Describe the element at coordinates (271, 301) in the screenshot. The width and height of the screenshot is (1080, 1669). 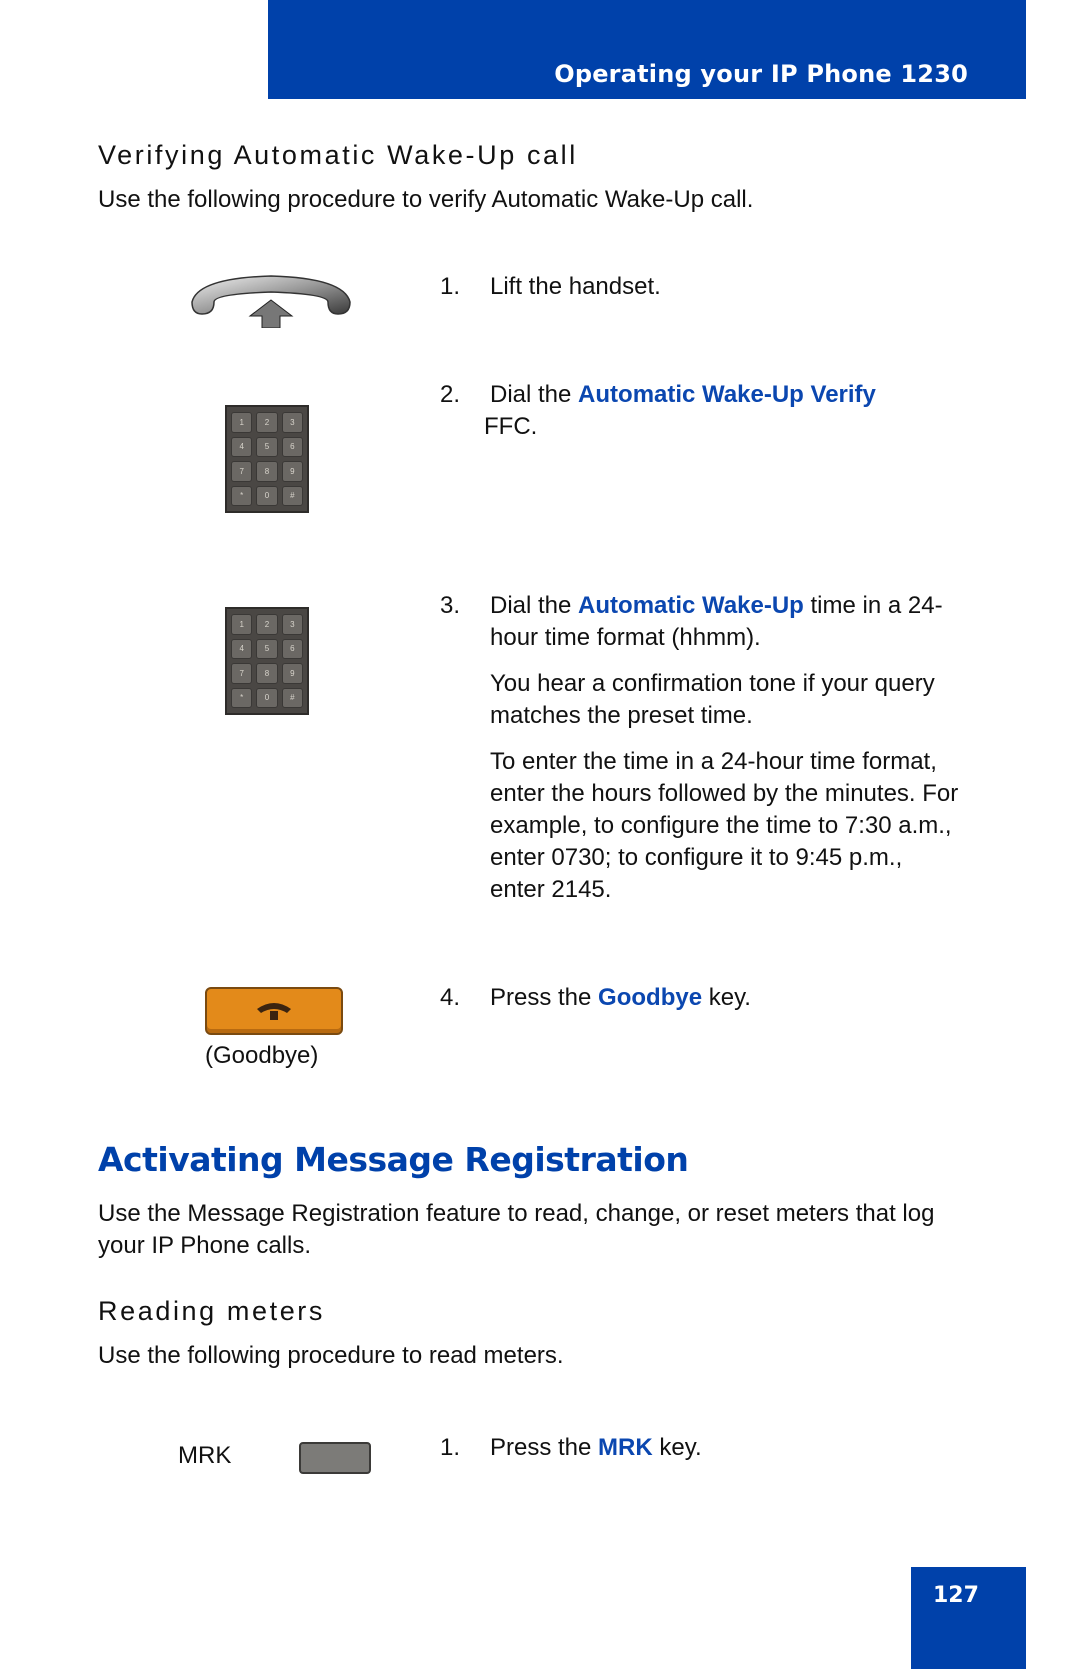
I see `handset-lift-icon` at that location.